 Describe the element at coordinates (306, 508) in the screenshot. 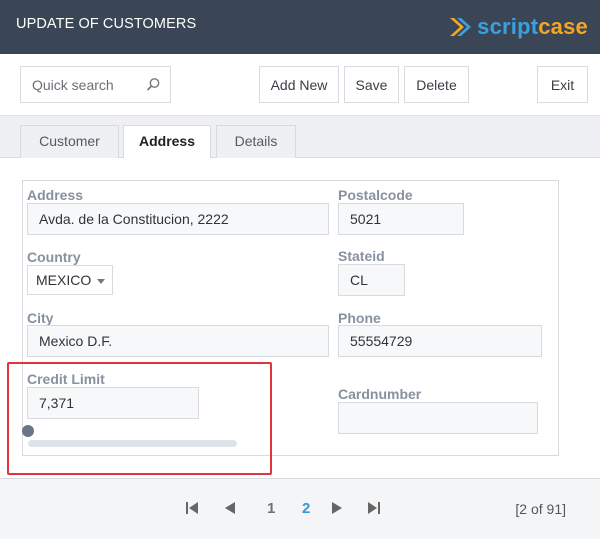

I see `page-link-2-current: 2` at that location.